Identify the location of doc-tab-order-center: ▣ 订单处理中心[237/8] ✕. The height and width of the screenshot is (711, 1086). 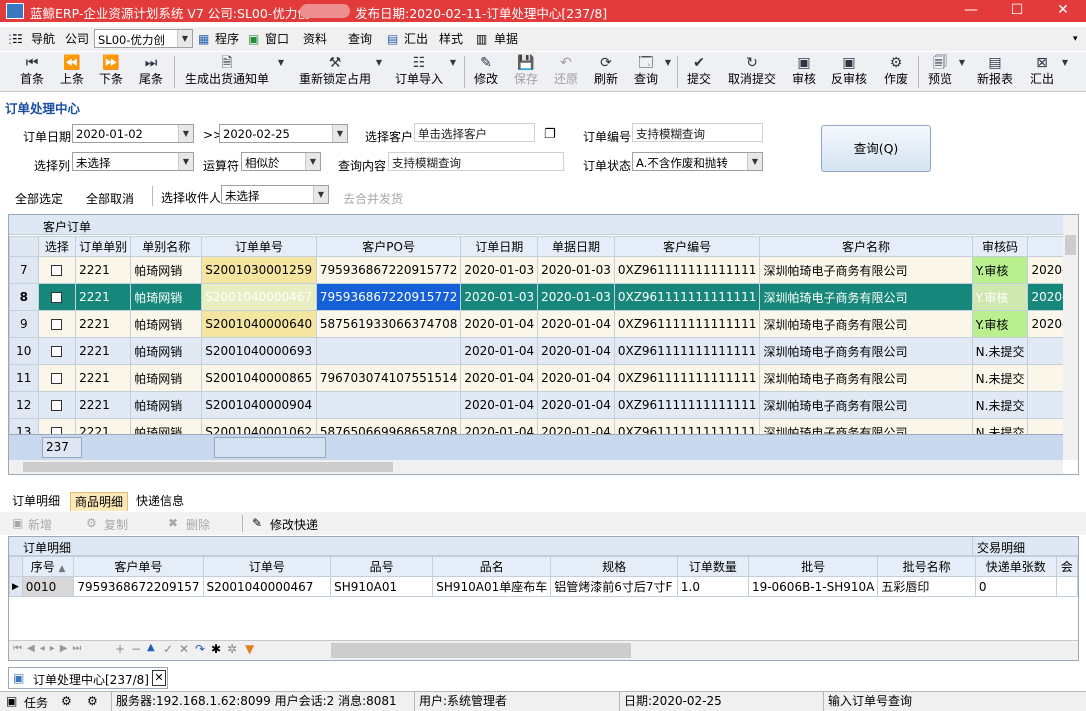
(88, 678).